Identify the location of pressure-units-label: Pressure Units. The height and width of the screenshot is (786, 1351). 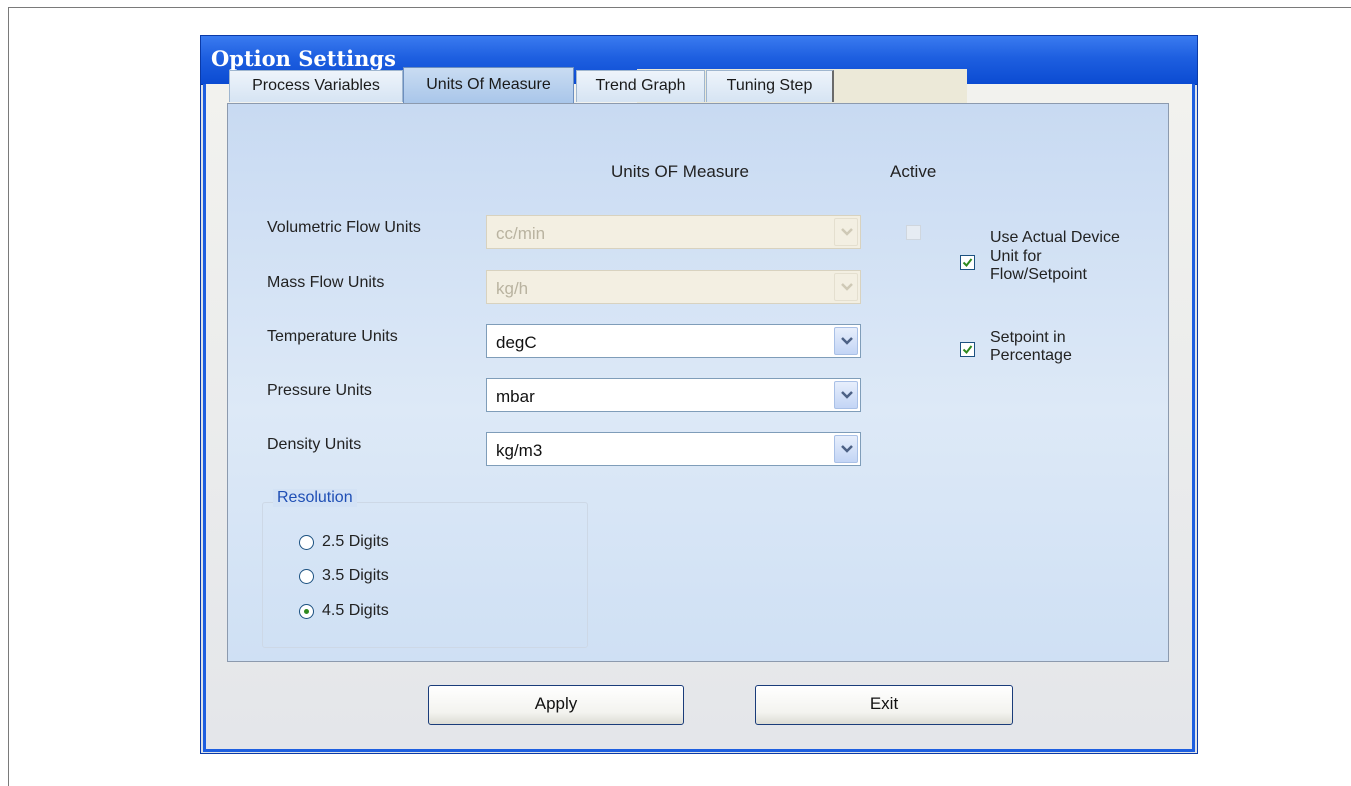
(319, 390).